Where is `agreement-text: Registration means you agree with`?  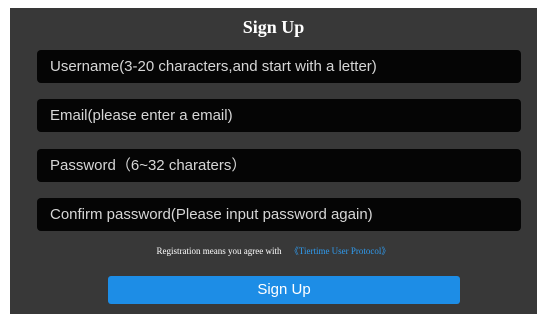 agreement-text: Registration means you agree with is located at coordinates (219, 251).